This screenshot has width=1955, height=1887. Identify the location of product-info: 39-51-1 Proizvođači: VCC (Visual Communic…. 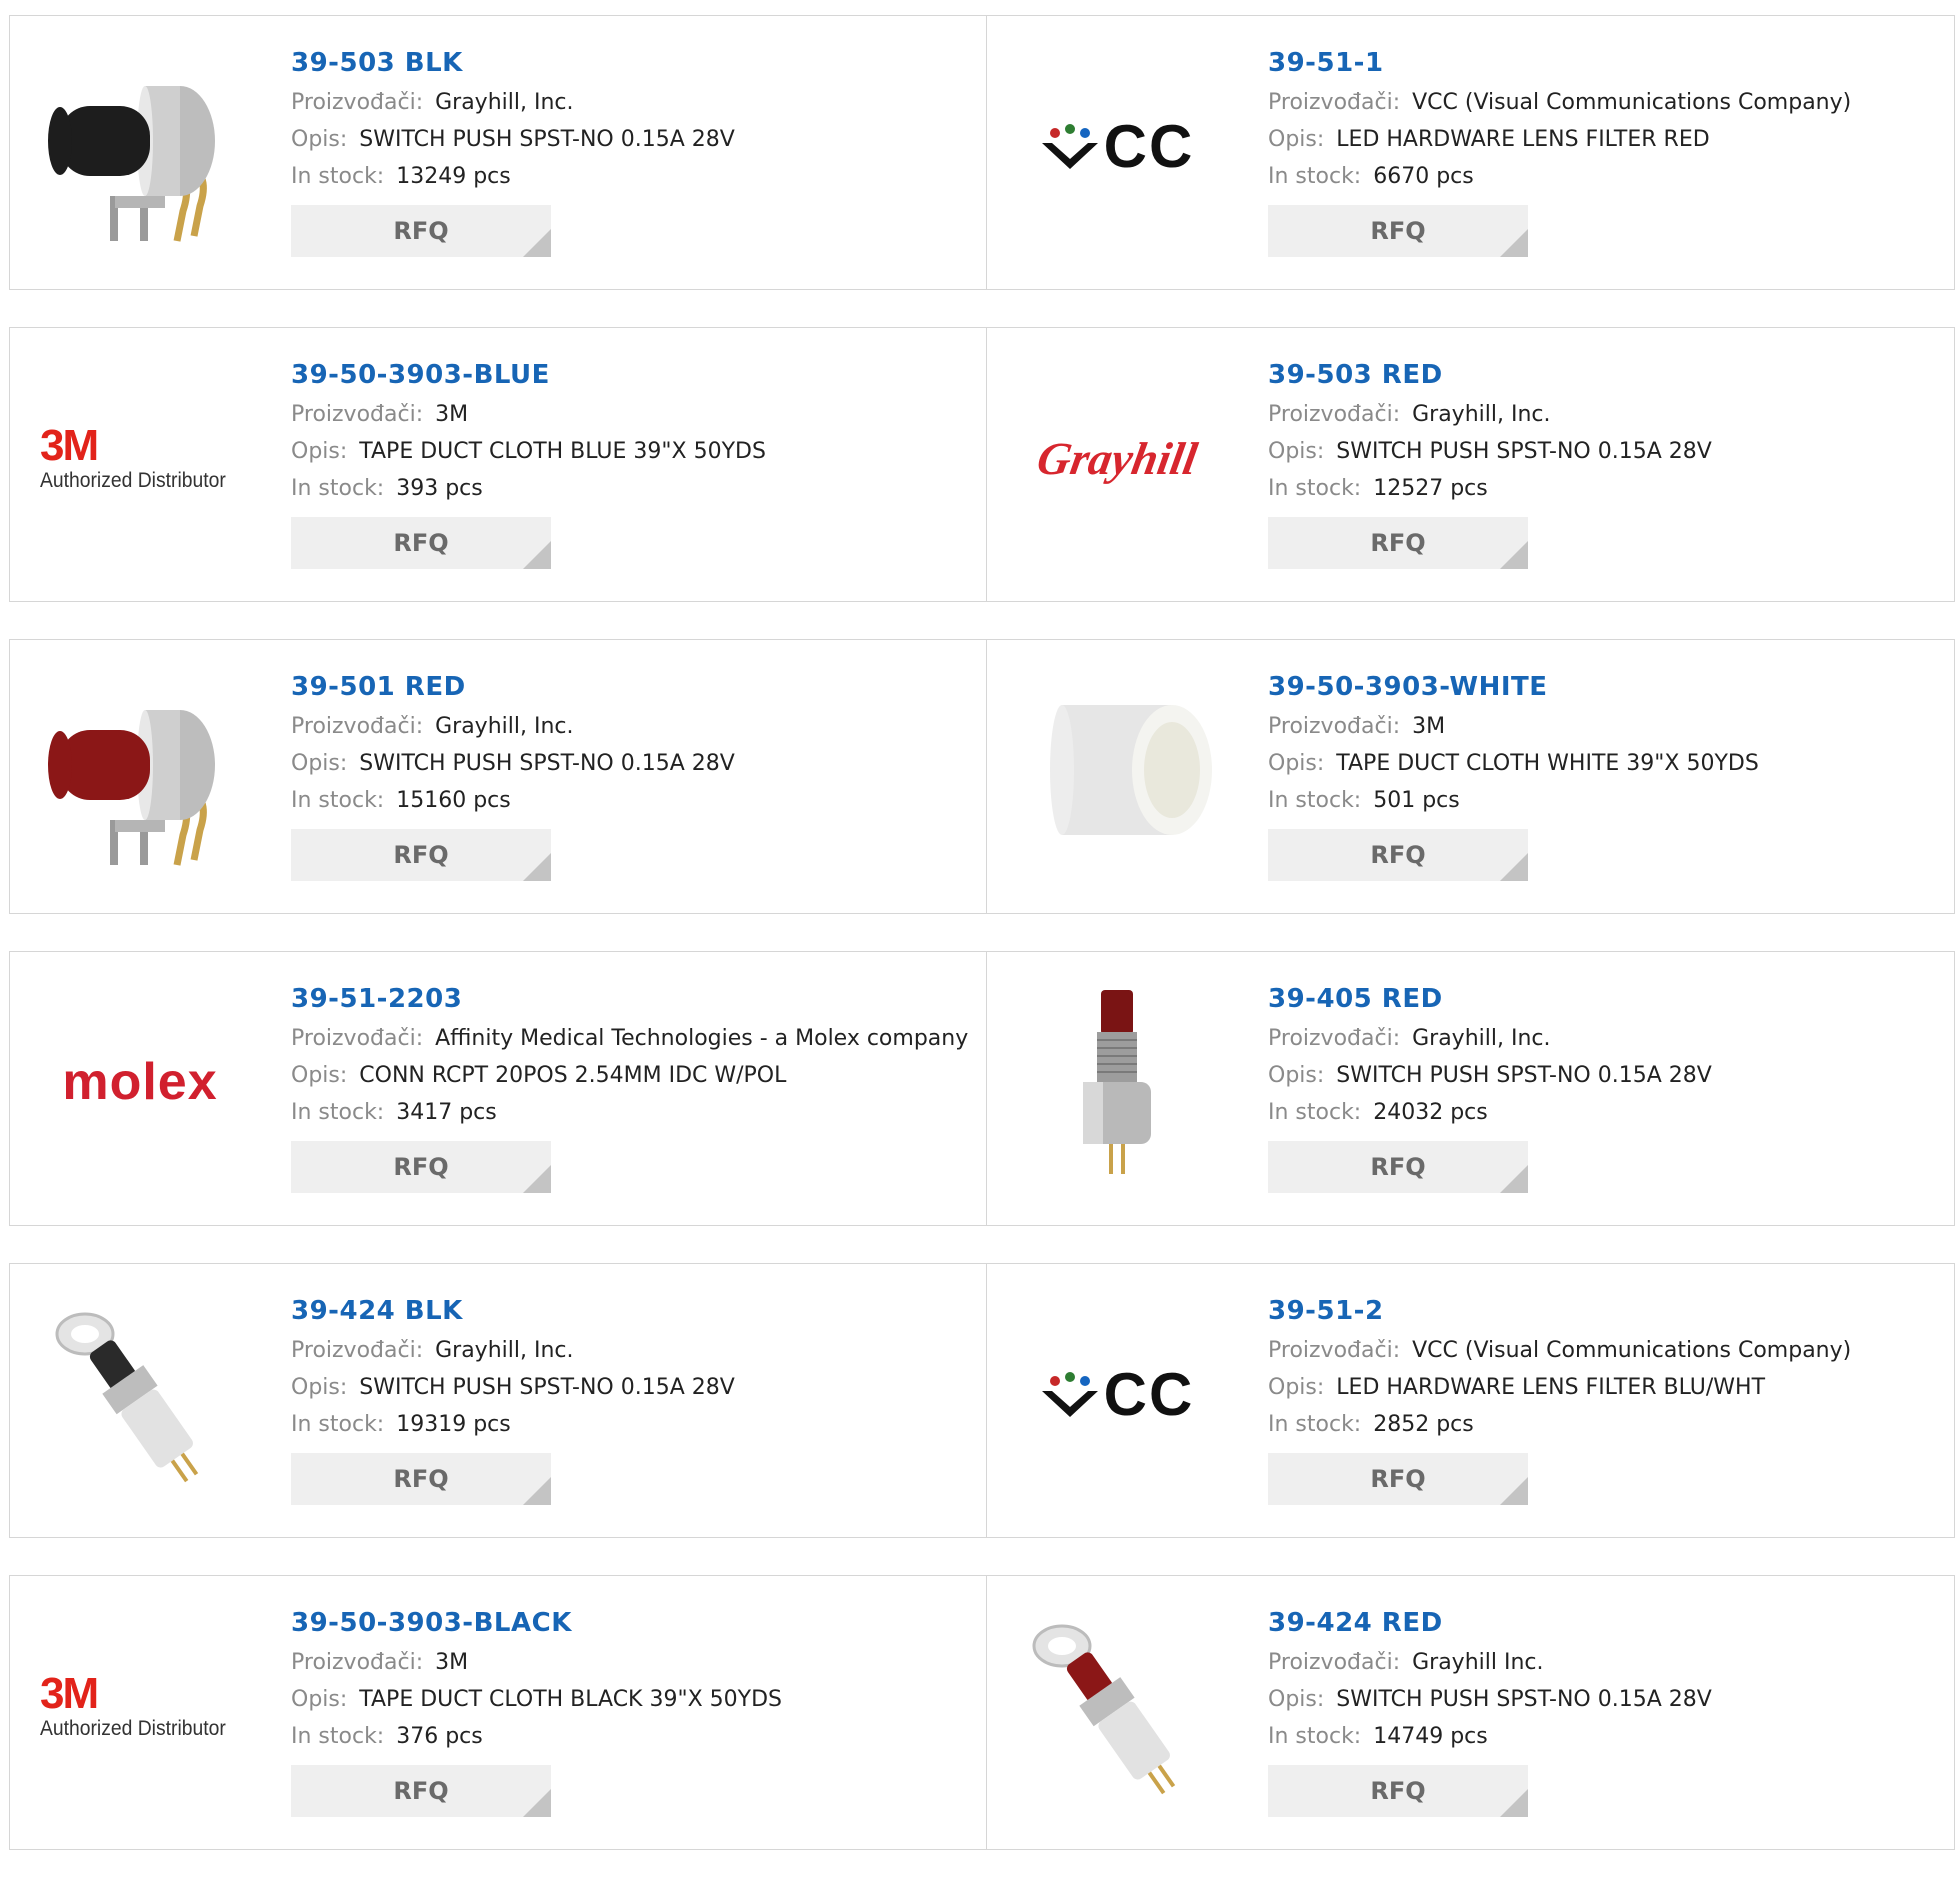
(1611, 151).